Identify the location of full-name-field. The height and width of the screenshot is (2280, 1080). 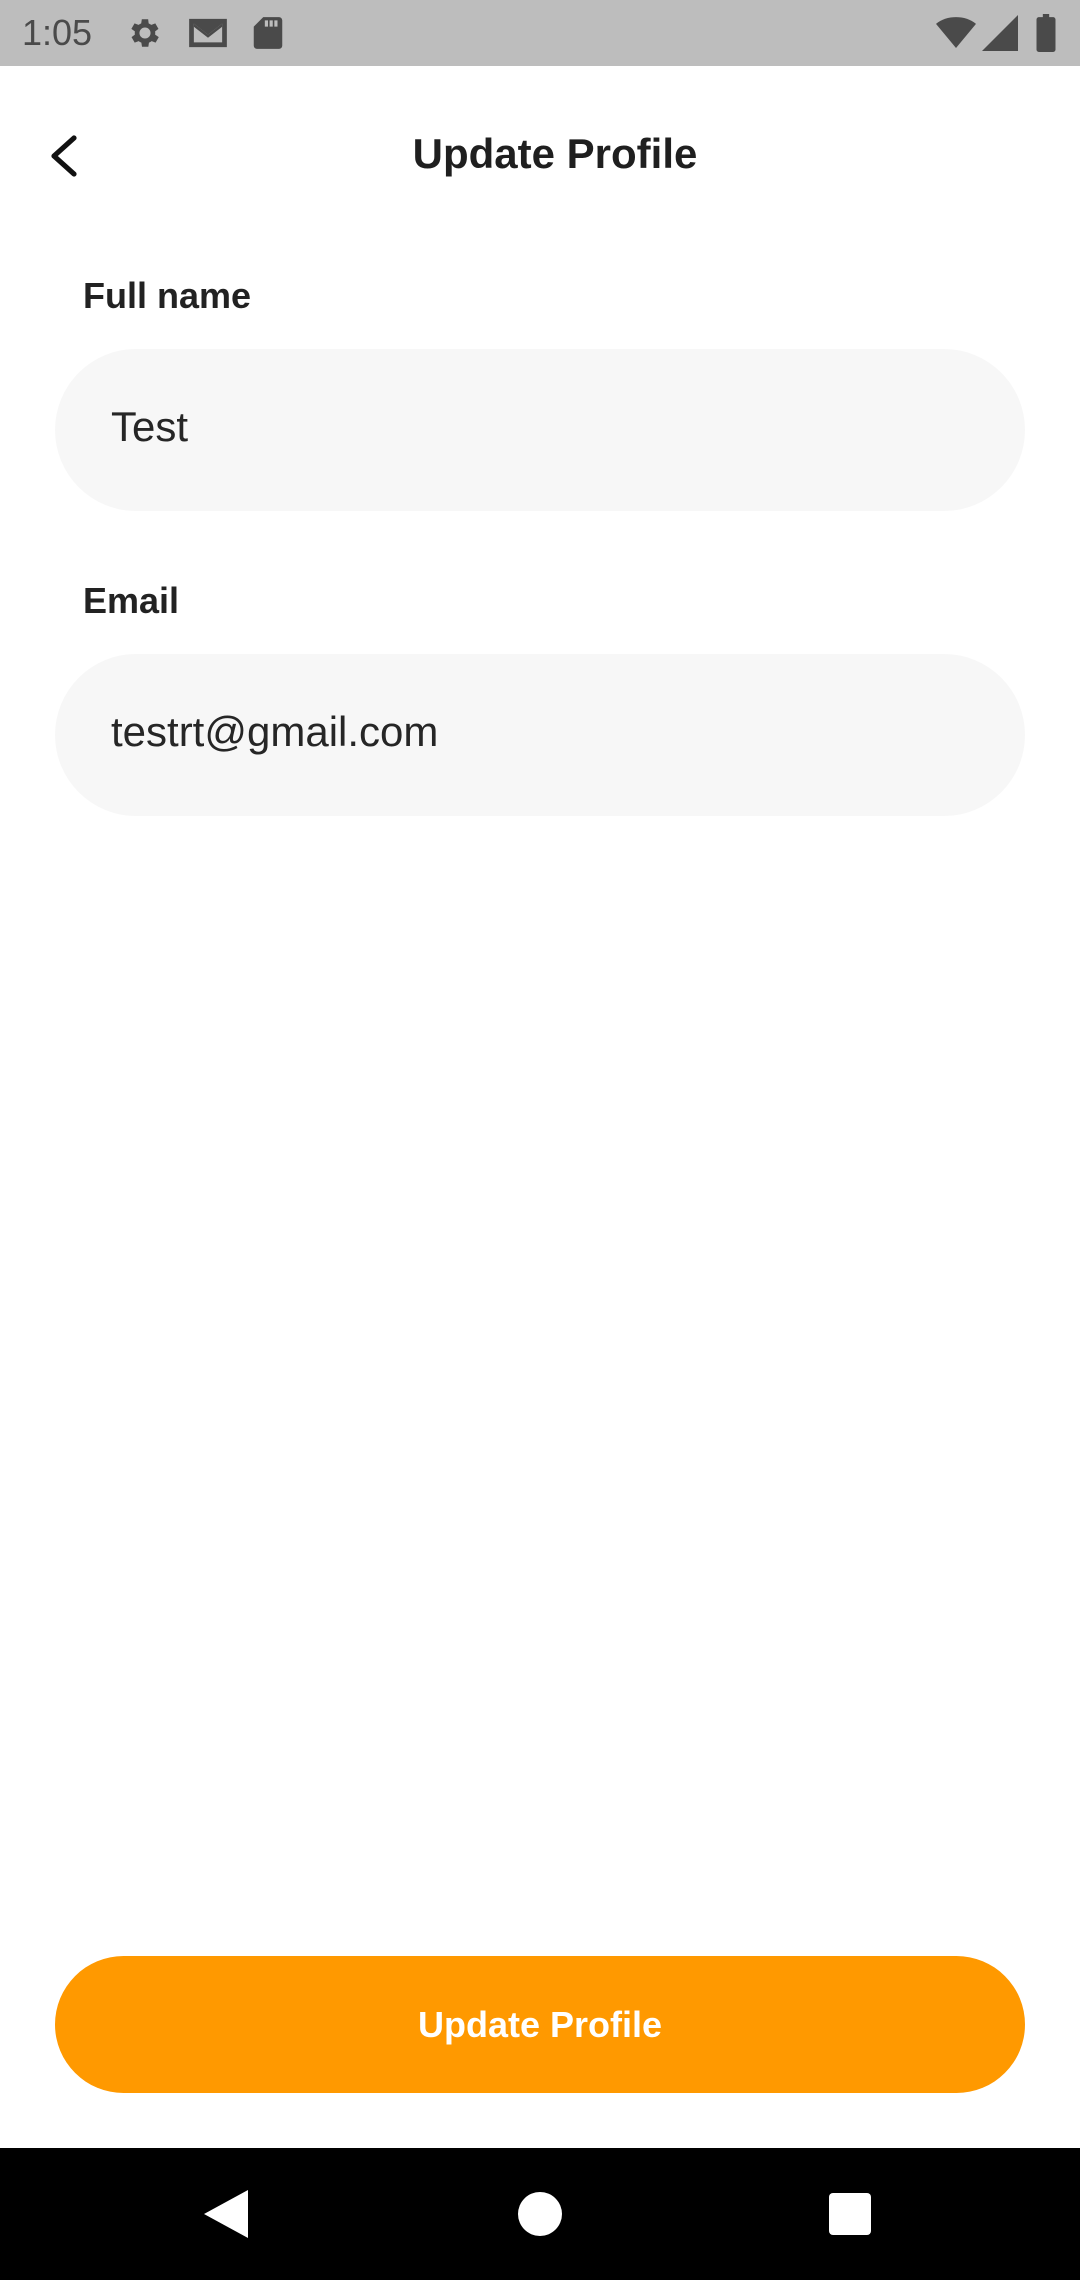
(540, 430).